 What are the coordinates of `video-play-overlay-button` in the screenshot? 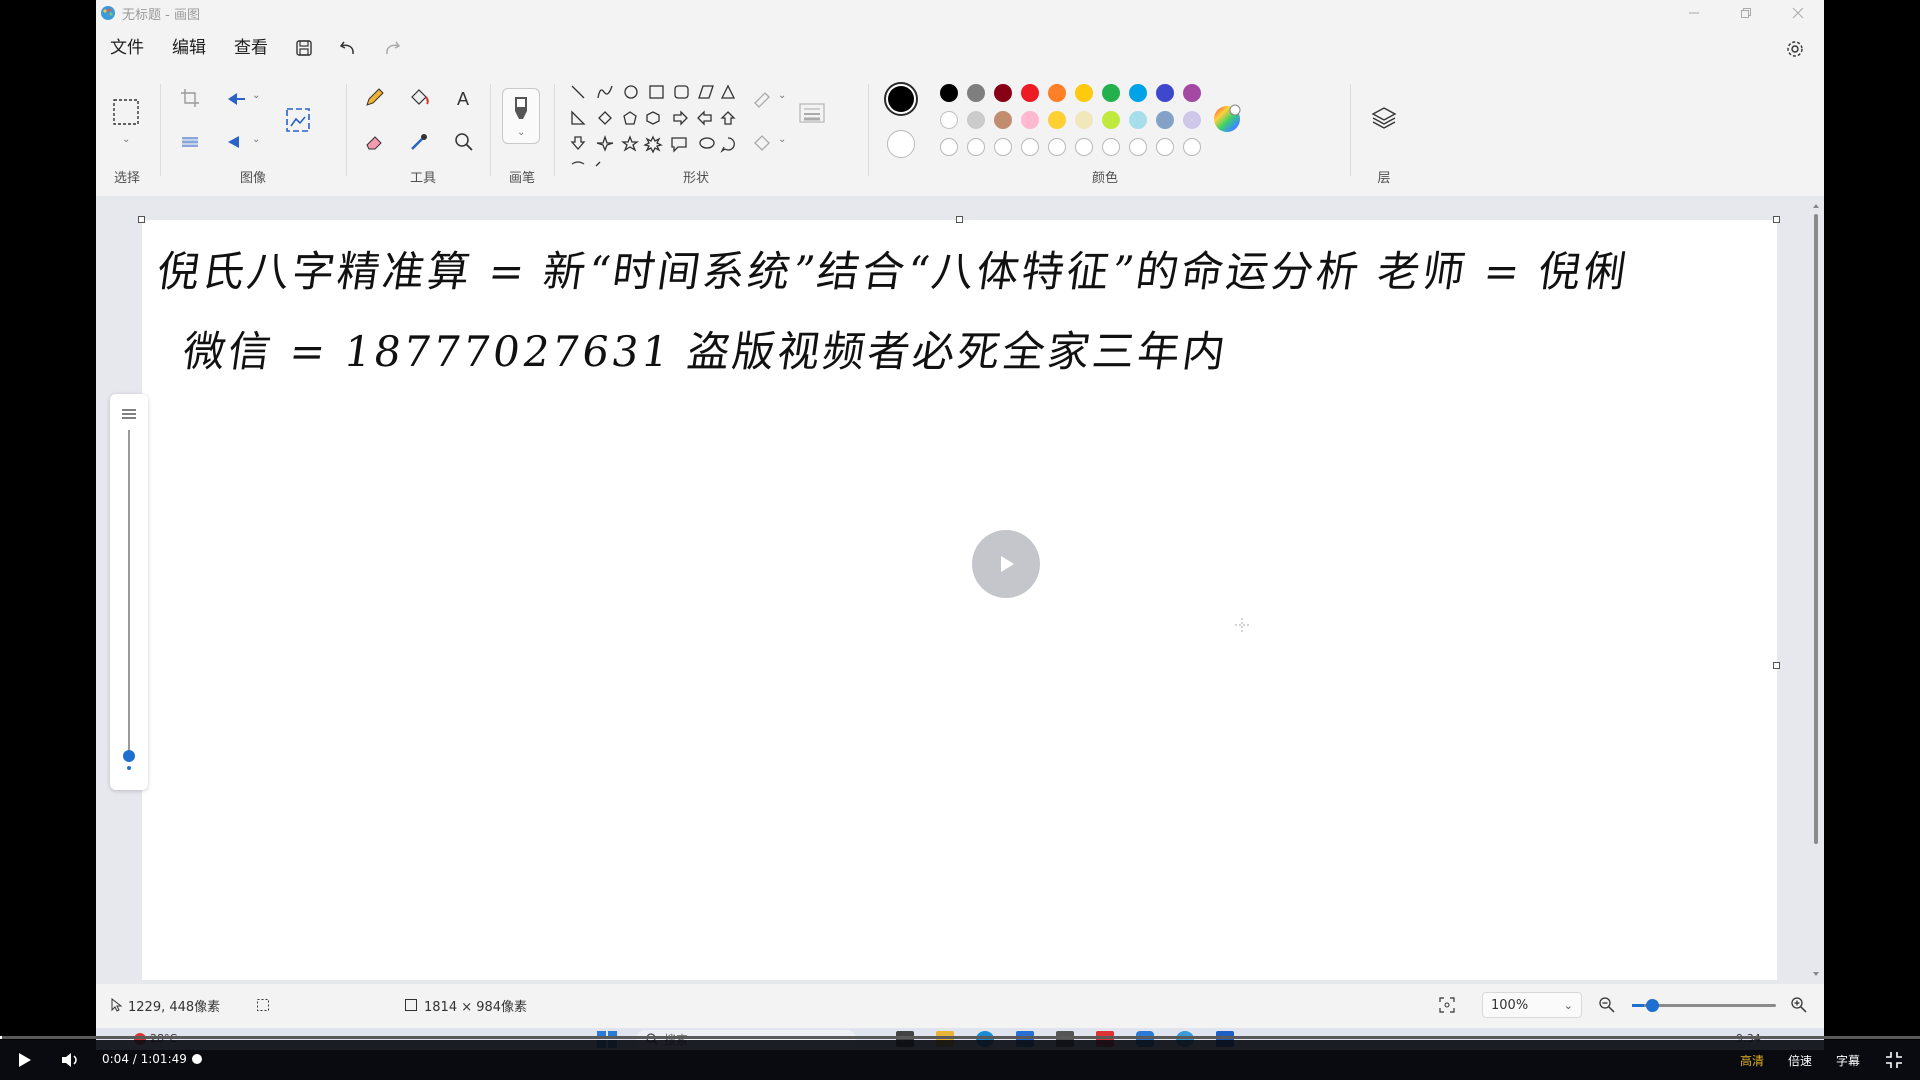 It's located at (1006, 564).